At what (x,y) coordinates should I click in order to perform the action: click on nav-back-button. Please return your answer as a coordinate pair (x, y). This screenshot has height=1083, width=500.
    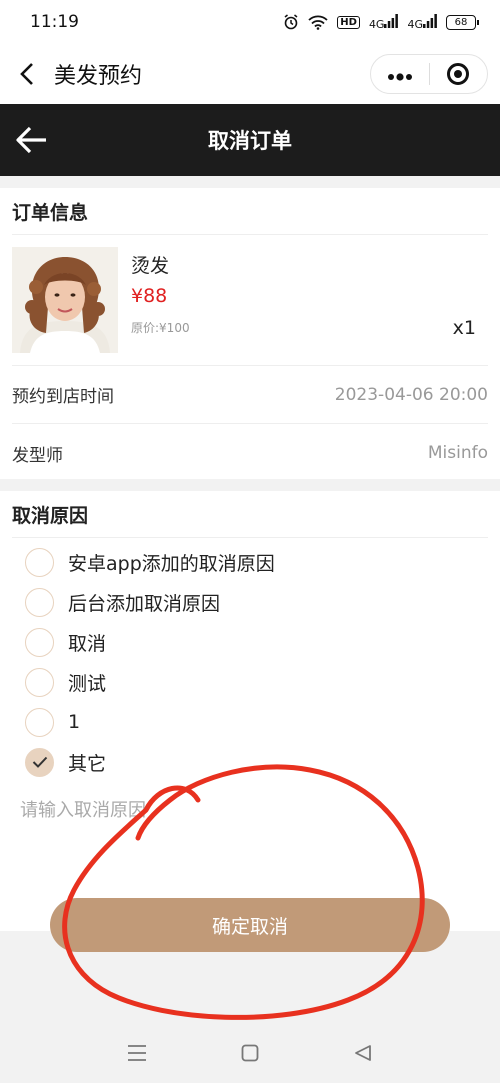
    Looking at the image, I should click on (27, 74).